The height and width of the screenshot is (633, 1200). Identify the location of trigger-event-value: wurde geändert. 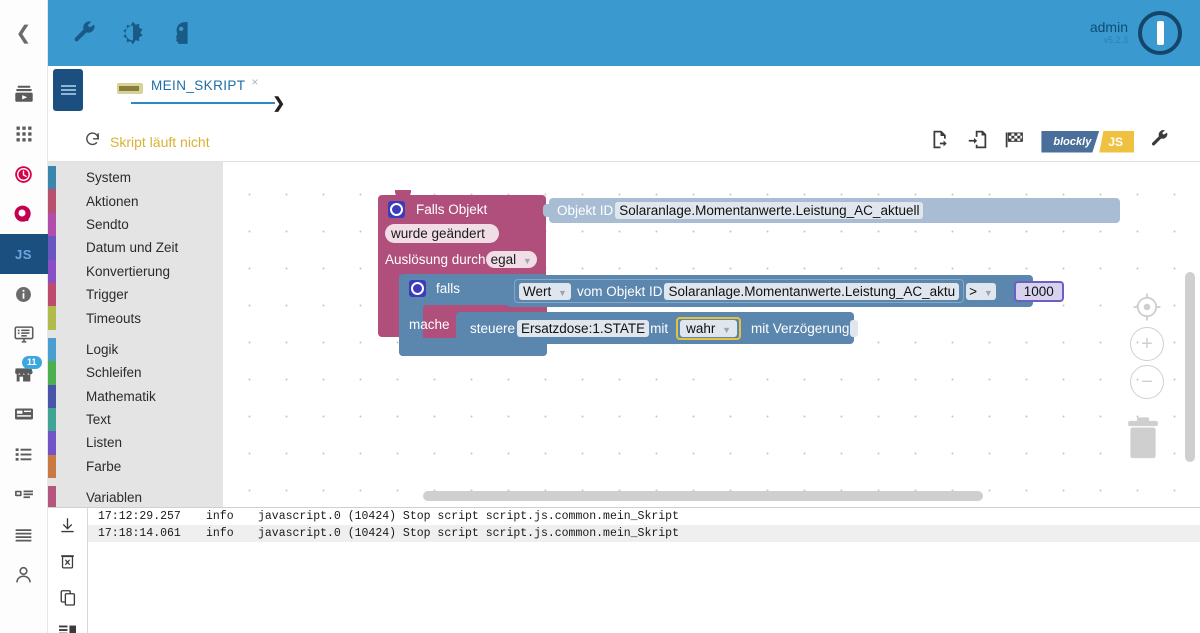
(442, 233).